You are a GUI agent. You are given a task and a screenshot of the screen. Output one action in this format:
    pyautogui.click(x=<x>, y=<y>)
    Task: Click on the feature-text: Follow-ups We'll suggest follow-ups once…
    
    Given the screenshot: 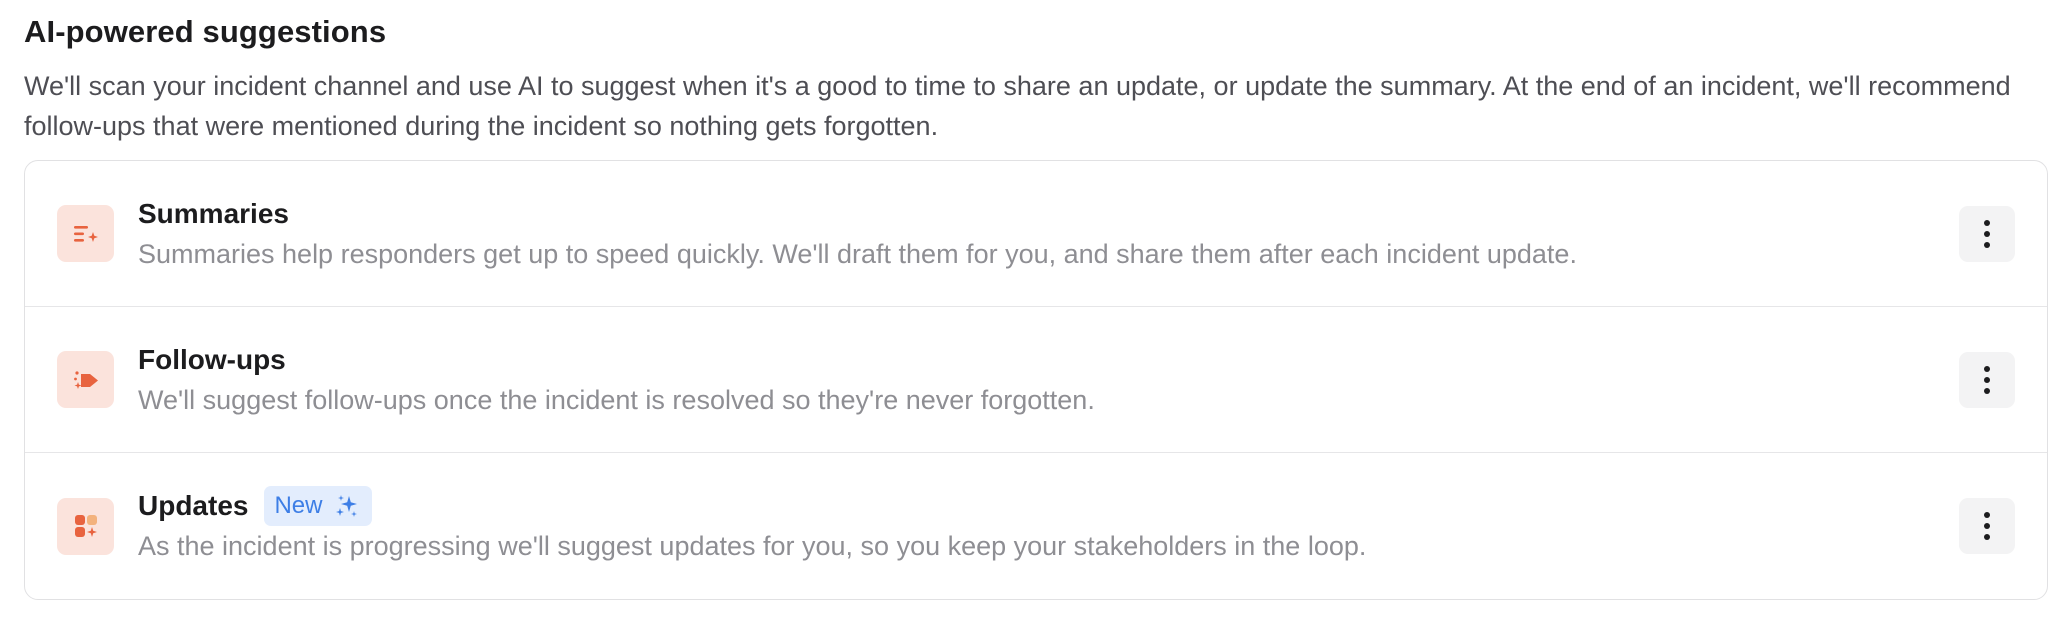 What is the action you would take?
    pyautogui.click(x=1048, y=380)
    